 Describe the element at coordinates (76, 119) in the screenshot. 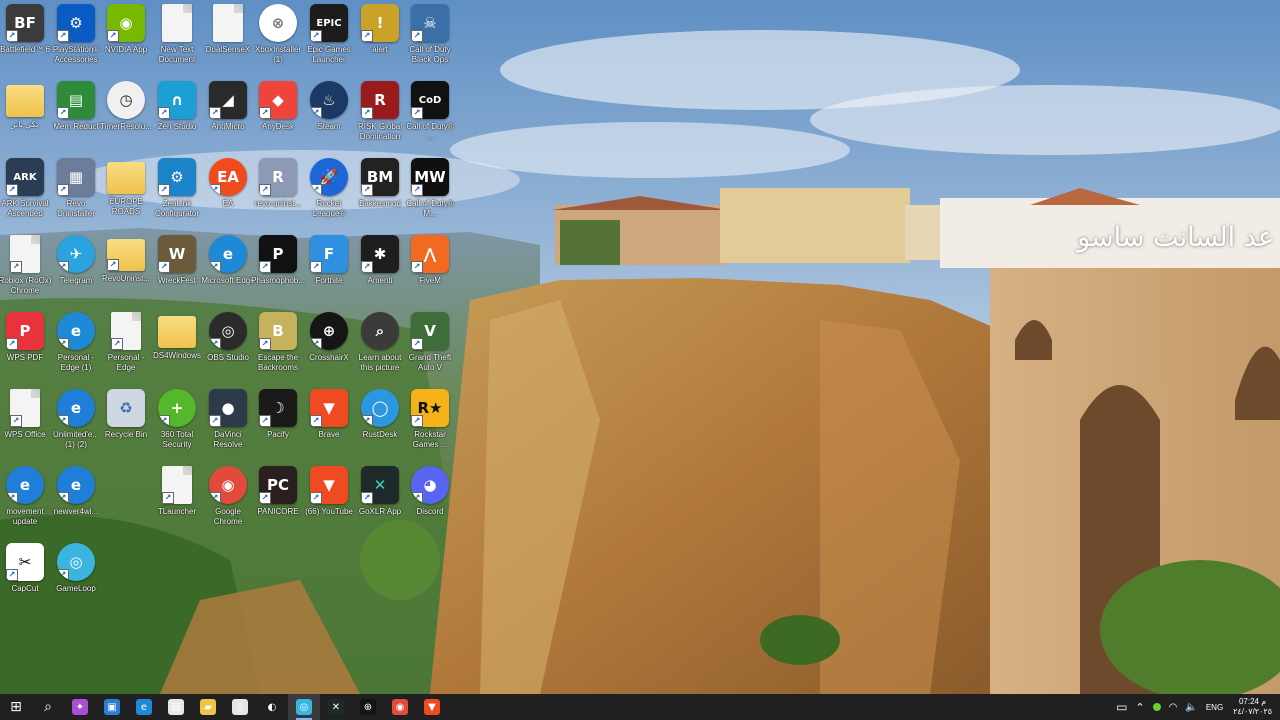

I see `desktop-shortcut: ▤ Mem Reduct` at that location.